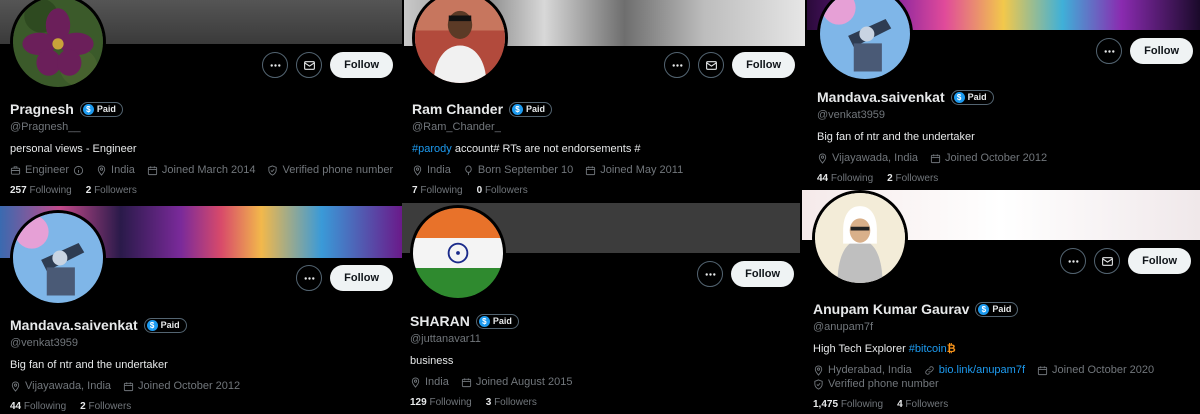 This screenshot has width=1200, height=414. What do you see at coordinates (437, 190) in the screenshot?
I see `following-link: 7 Following` at bounding box center [437, 190].